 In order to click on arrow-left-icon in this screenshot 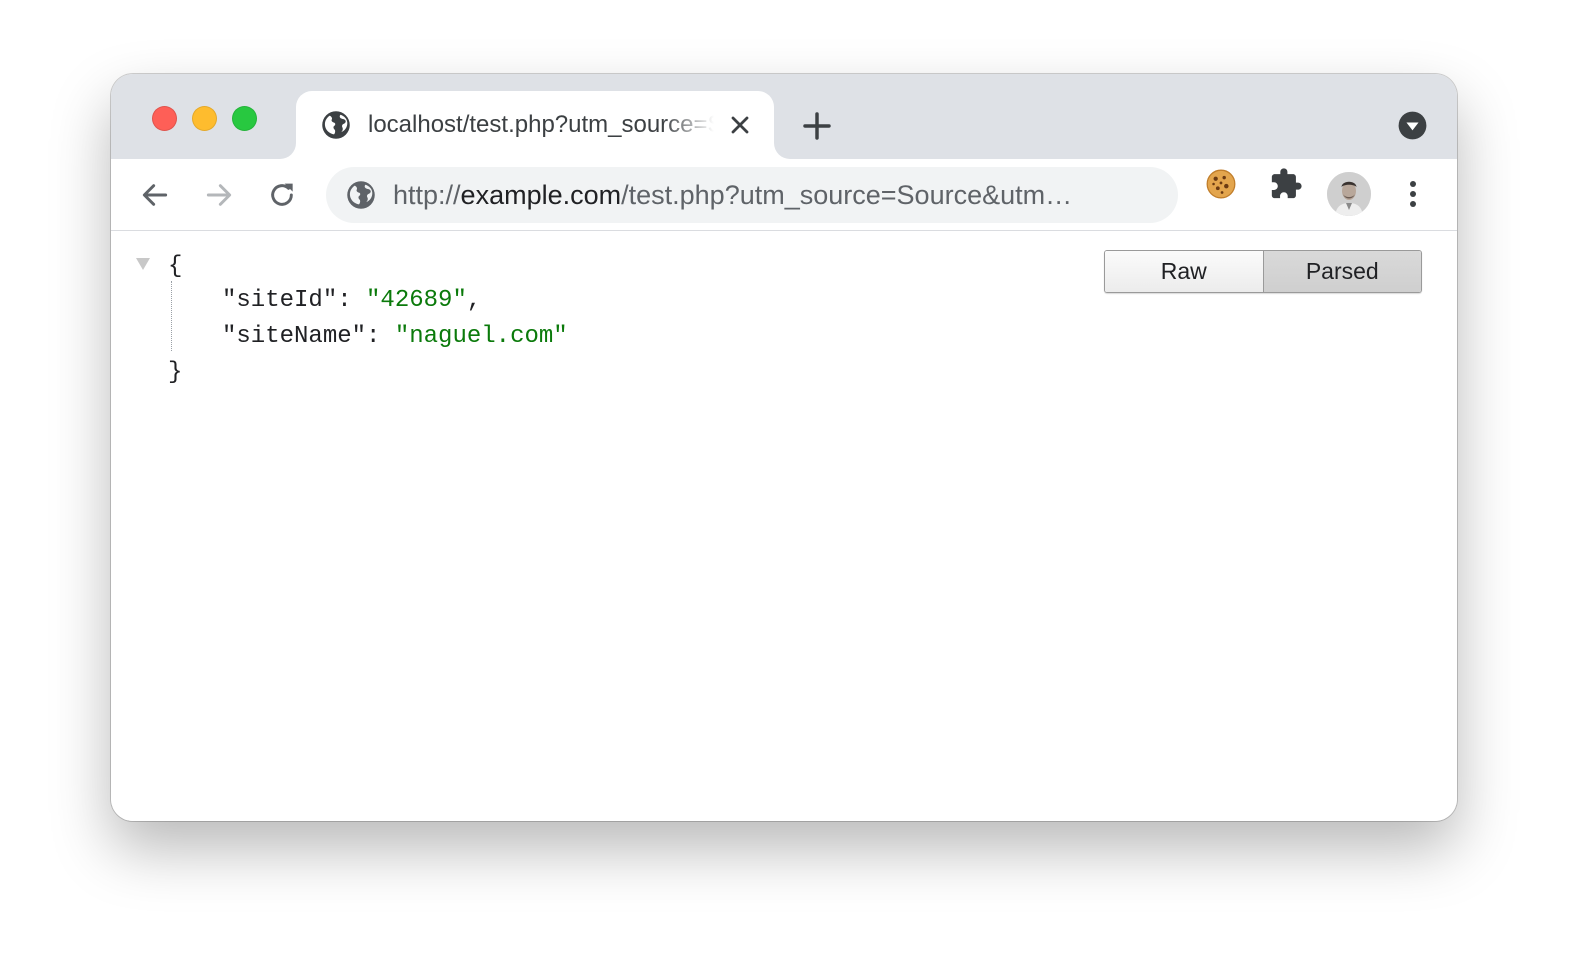, I will do `click(155, 195)`.